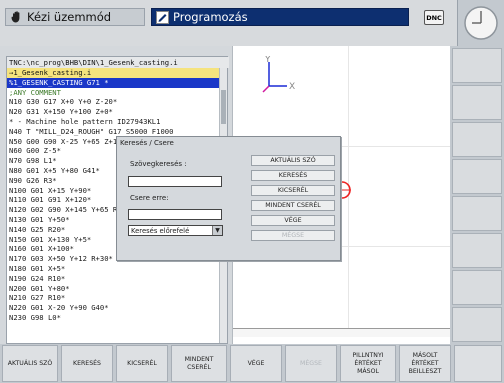  What do you see at coordinates (114, 82) in the screenshot?
I see `program-line: %1_GESENK_CASTING G71 *` at bounding box center [114, 82].